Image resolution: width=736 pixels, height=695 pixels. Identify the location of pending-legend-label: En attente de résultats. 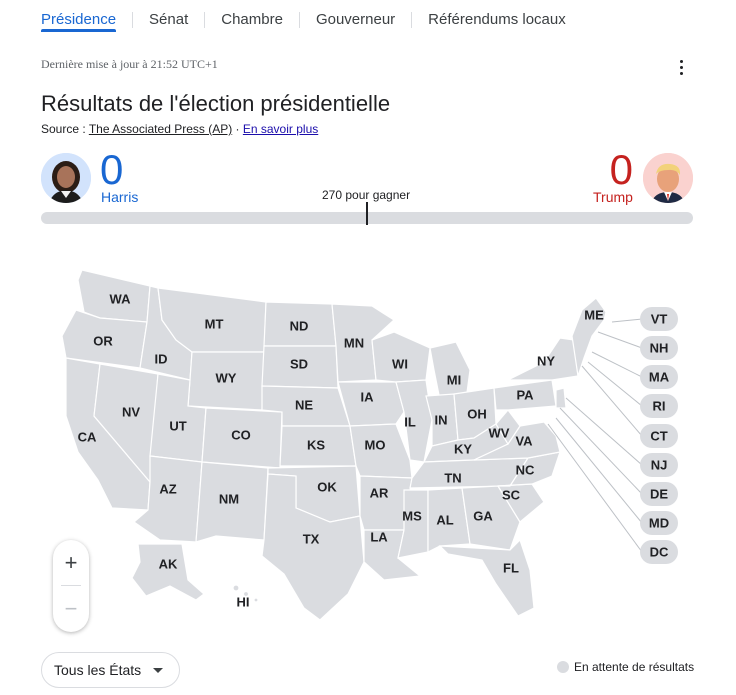
(634, 667).